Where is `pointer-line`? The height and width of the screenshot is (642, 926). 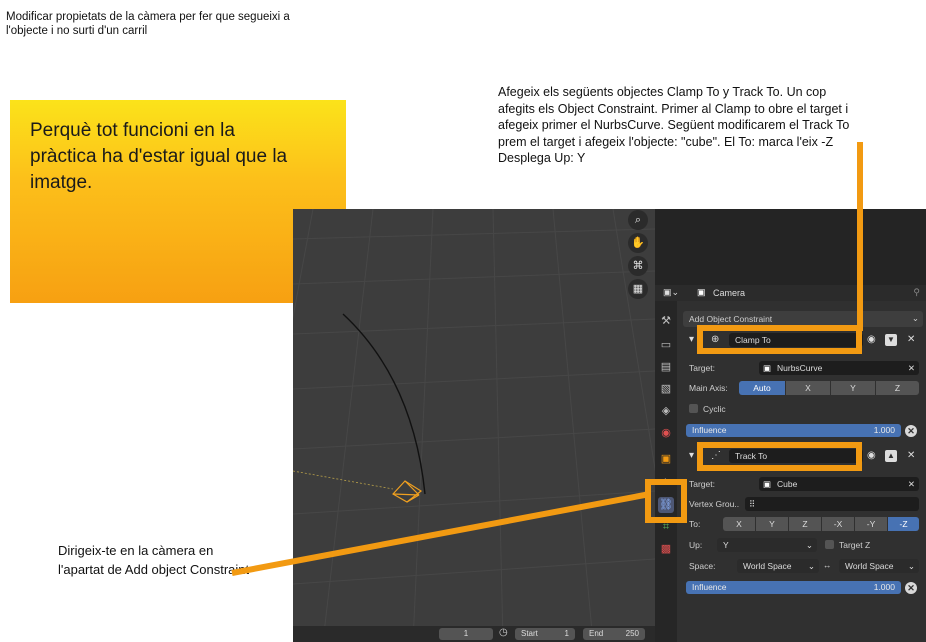
pointer-line is located at coordinates (441, 533).